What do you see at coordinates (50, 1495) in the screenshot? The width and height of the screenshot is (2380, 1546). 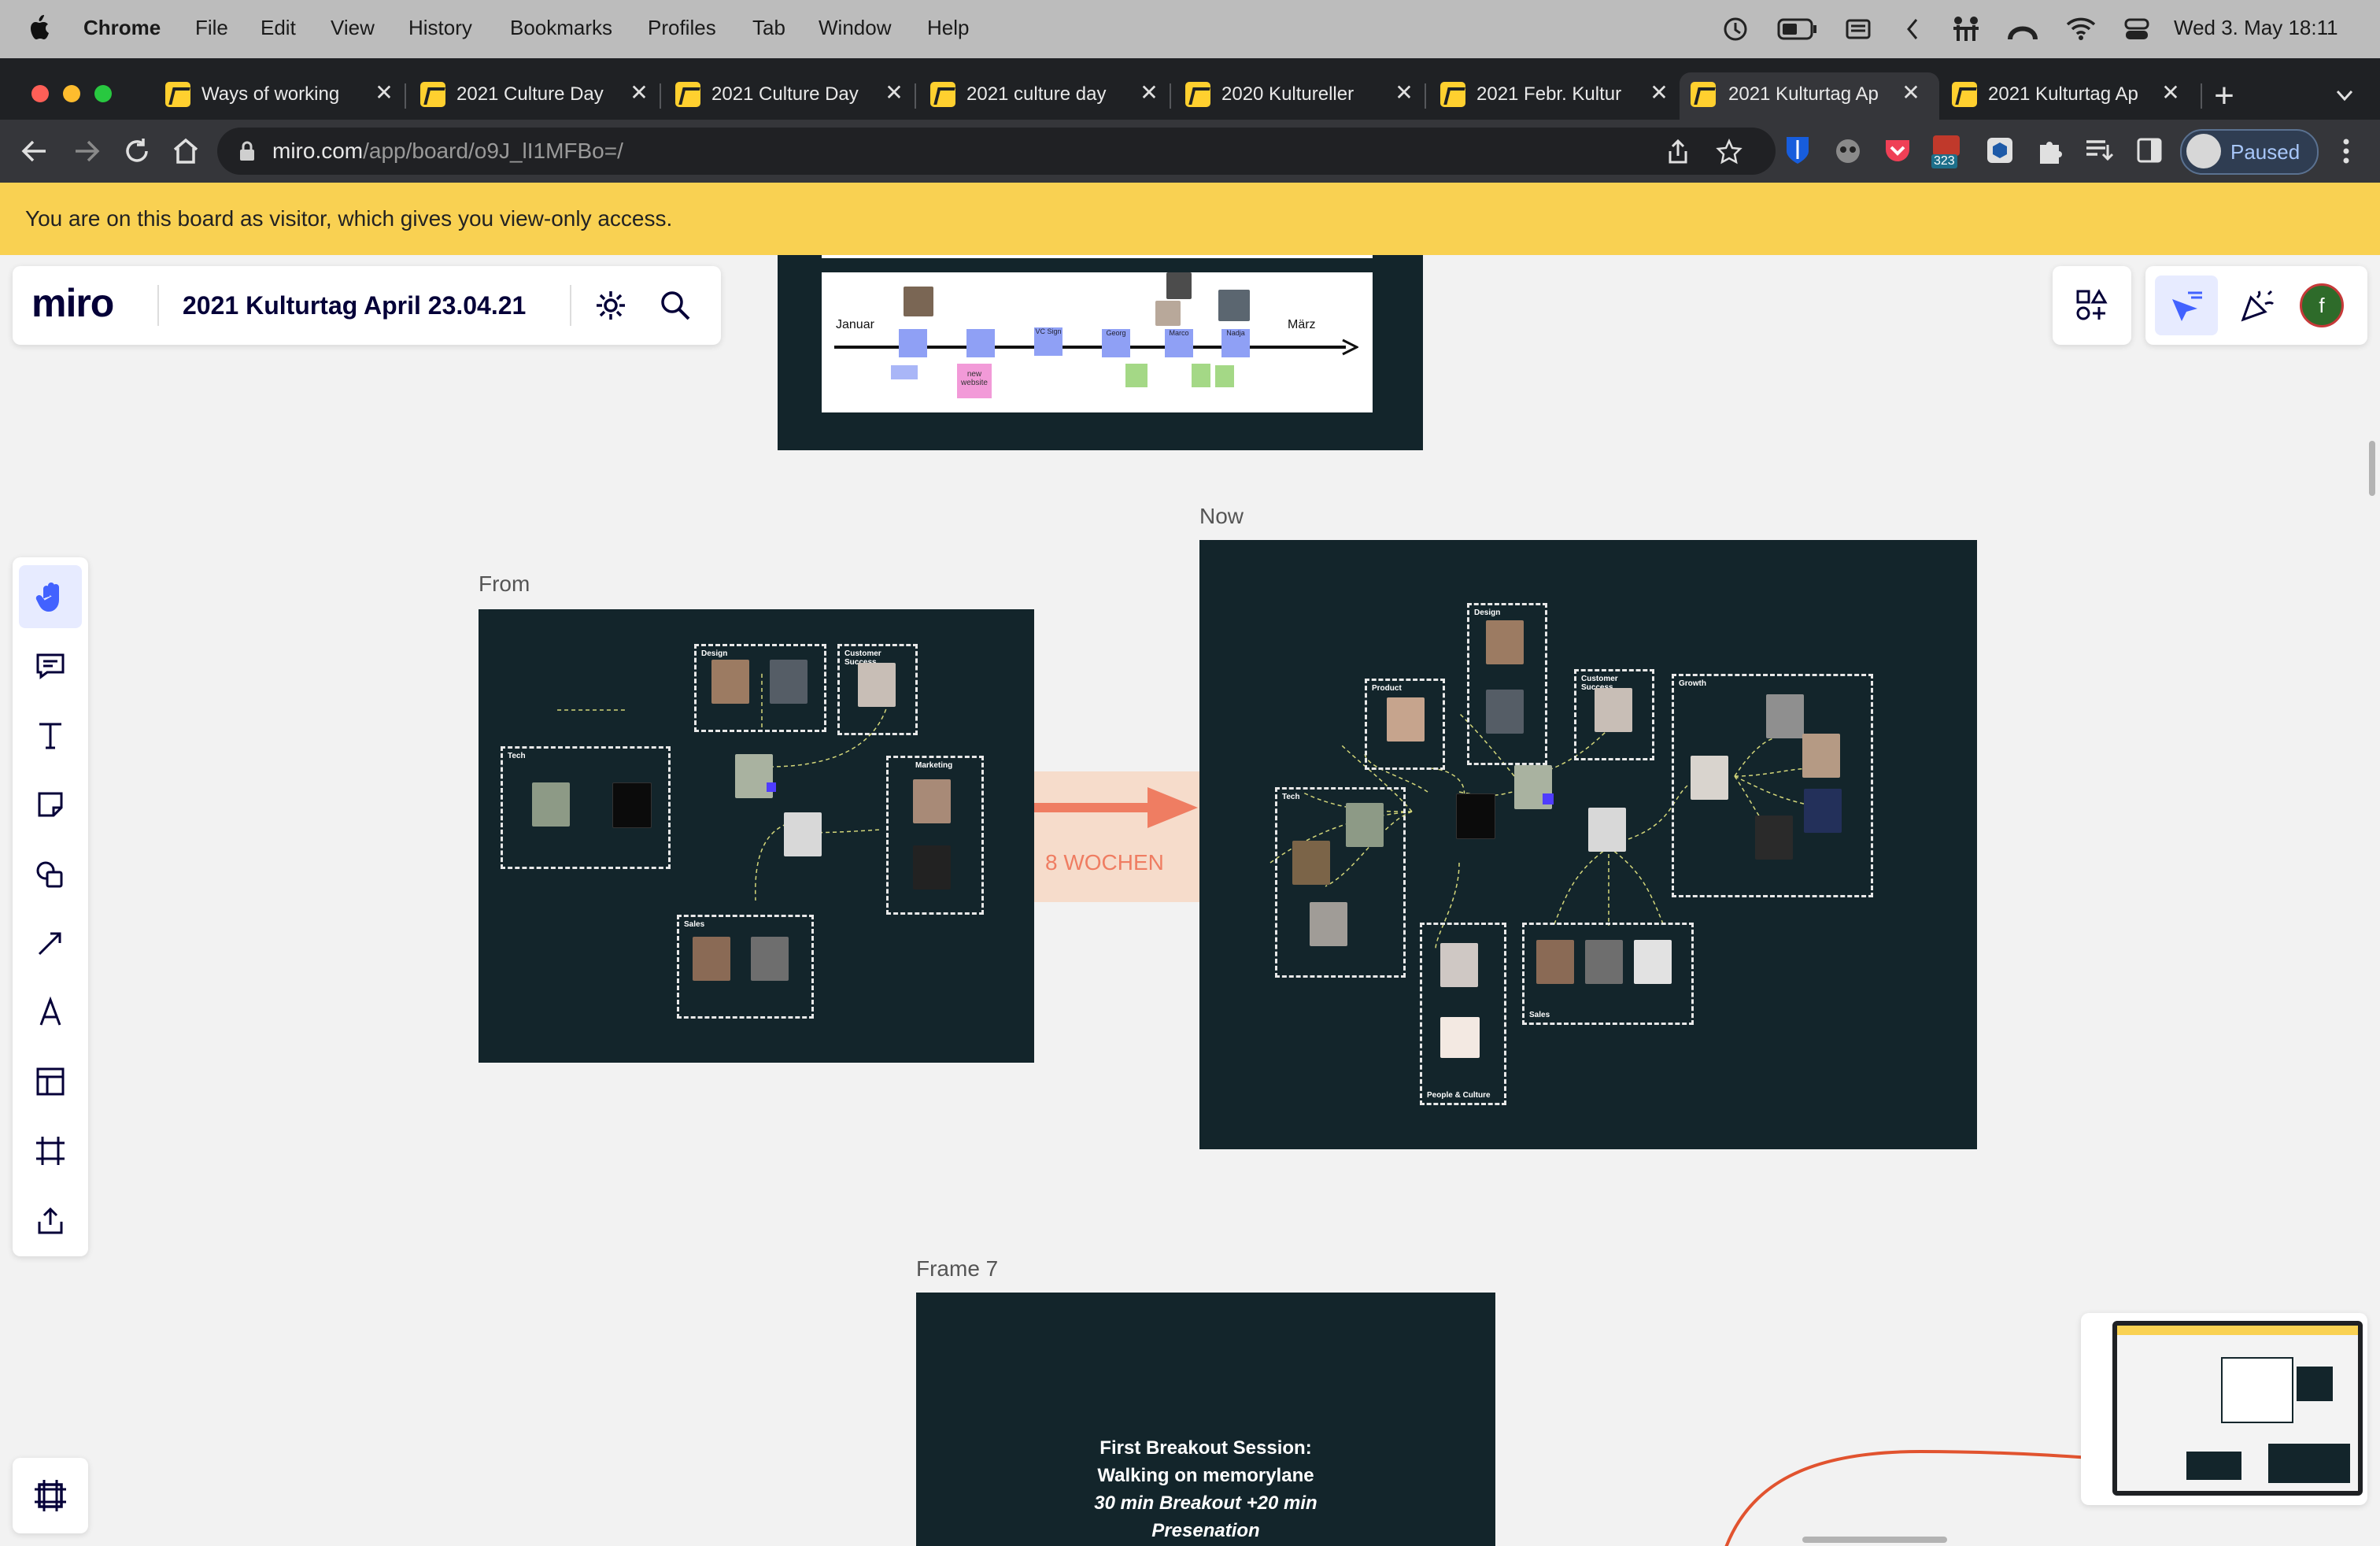 I see `frames-panel-button` at bounding box center [50, 1495].